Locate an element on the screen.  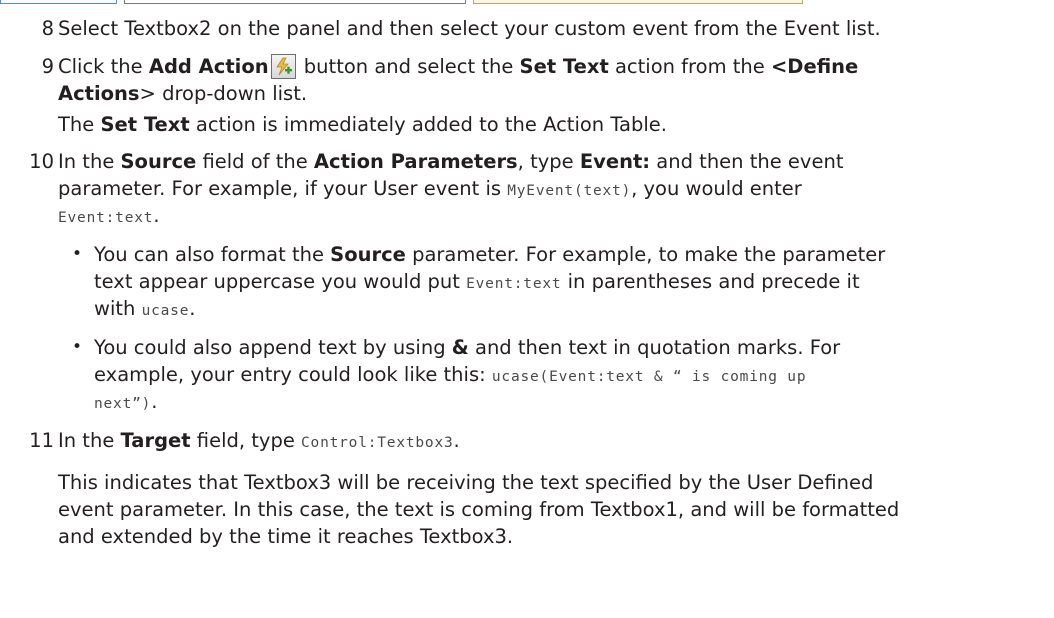
cropped-screenshot-frames is located at coordinates (527, 3).